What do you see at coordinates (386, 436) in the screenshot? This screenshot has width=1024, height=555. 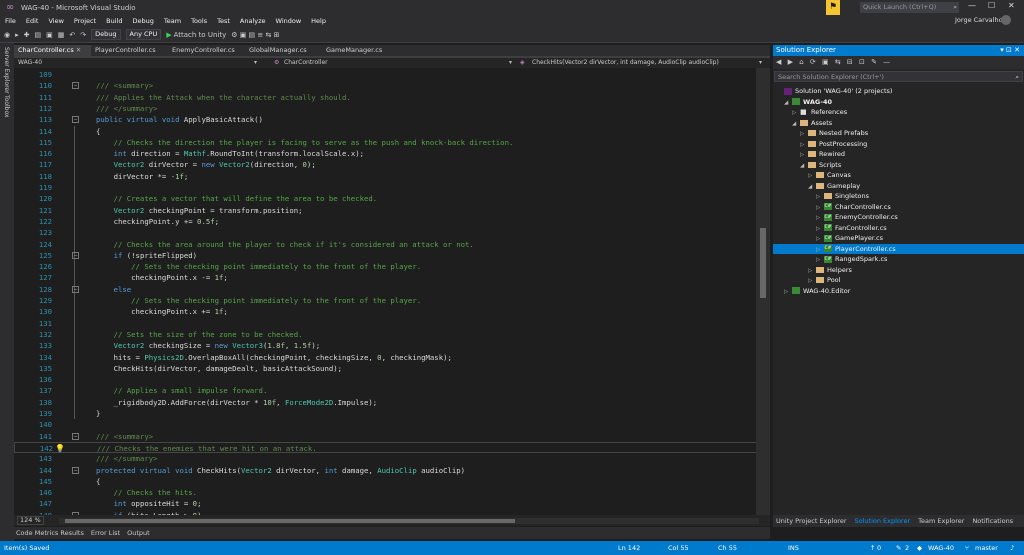 I see `code-line: 141 /// <summary> −` at bounding box center [386, 436].